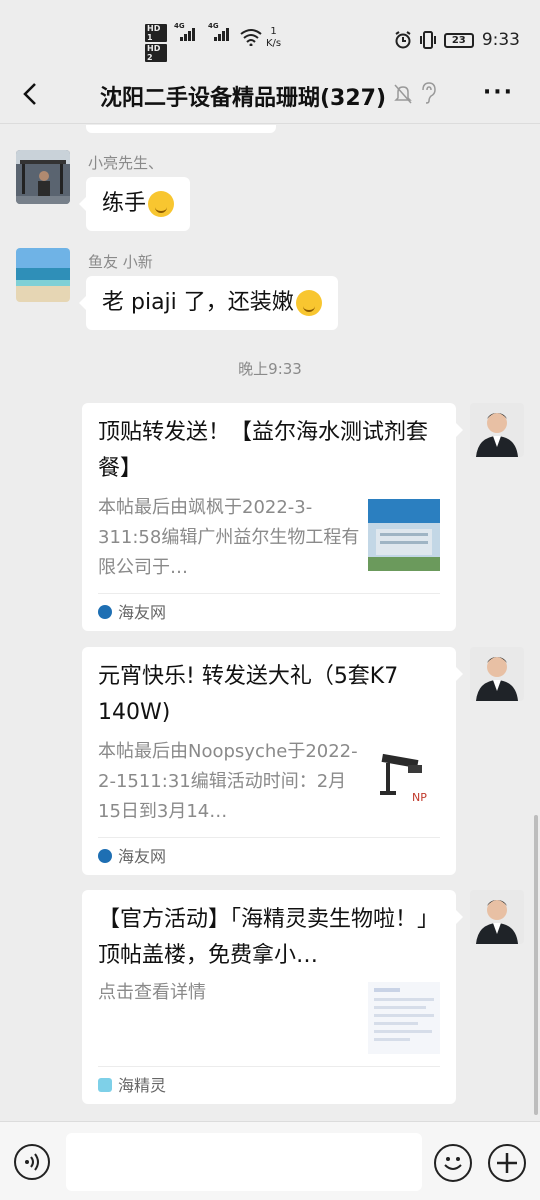 The height and width of the screenshot is (1200, 540). I want to click on haijingling-logo-icon, so click(105, 1084).